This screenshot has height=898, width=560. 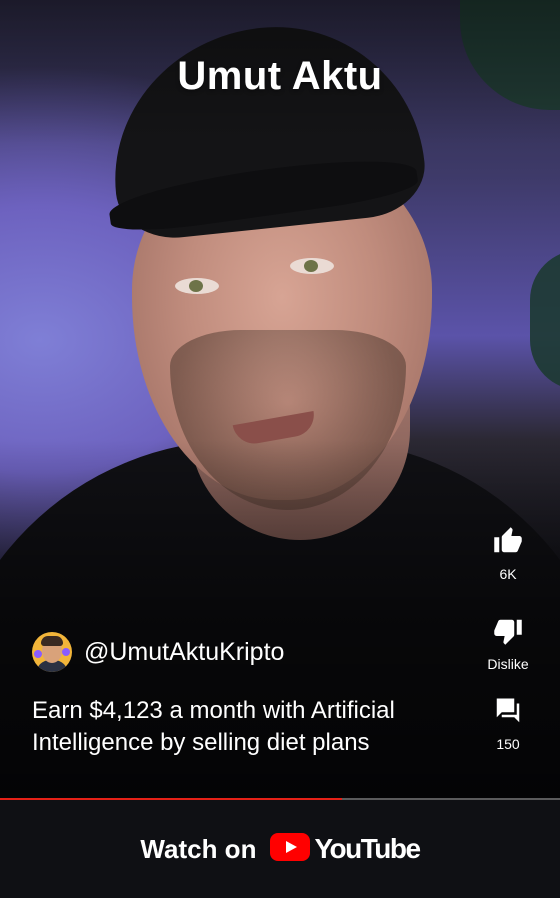 I want to click on watch-on-youtube-bar: Watch on YouTube, so click(x=280, y=849).